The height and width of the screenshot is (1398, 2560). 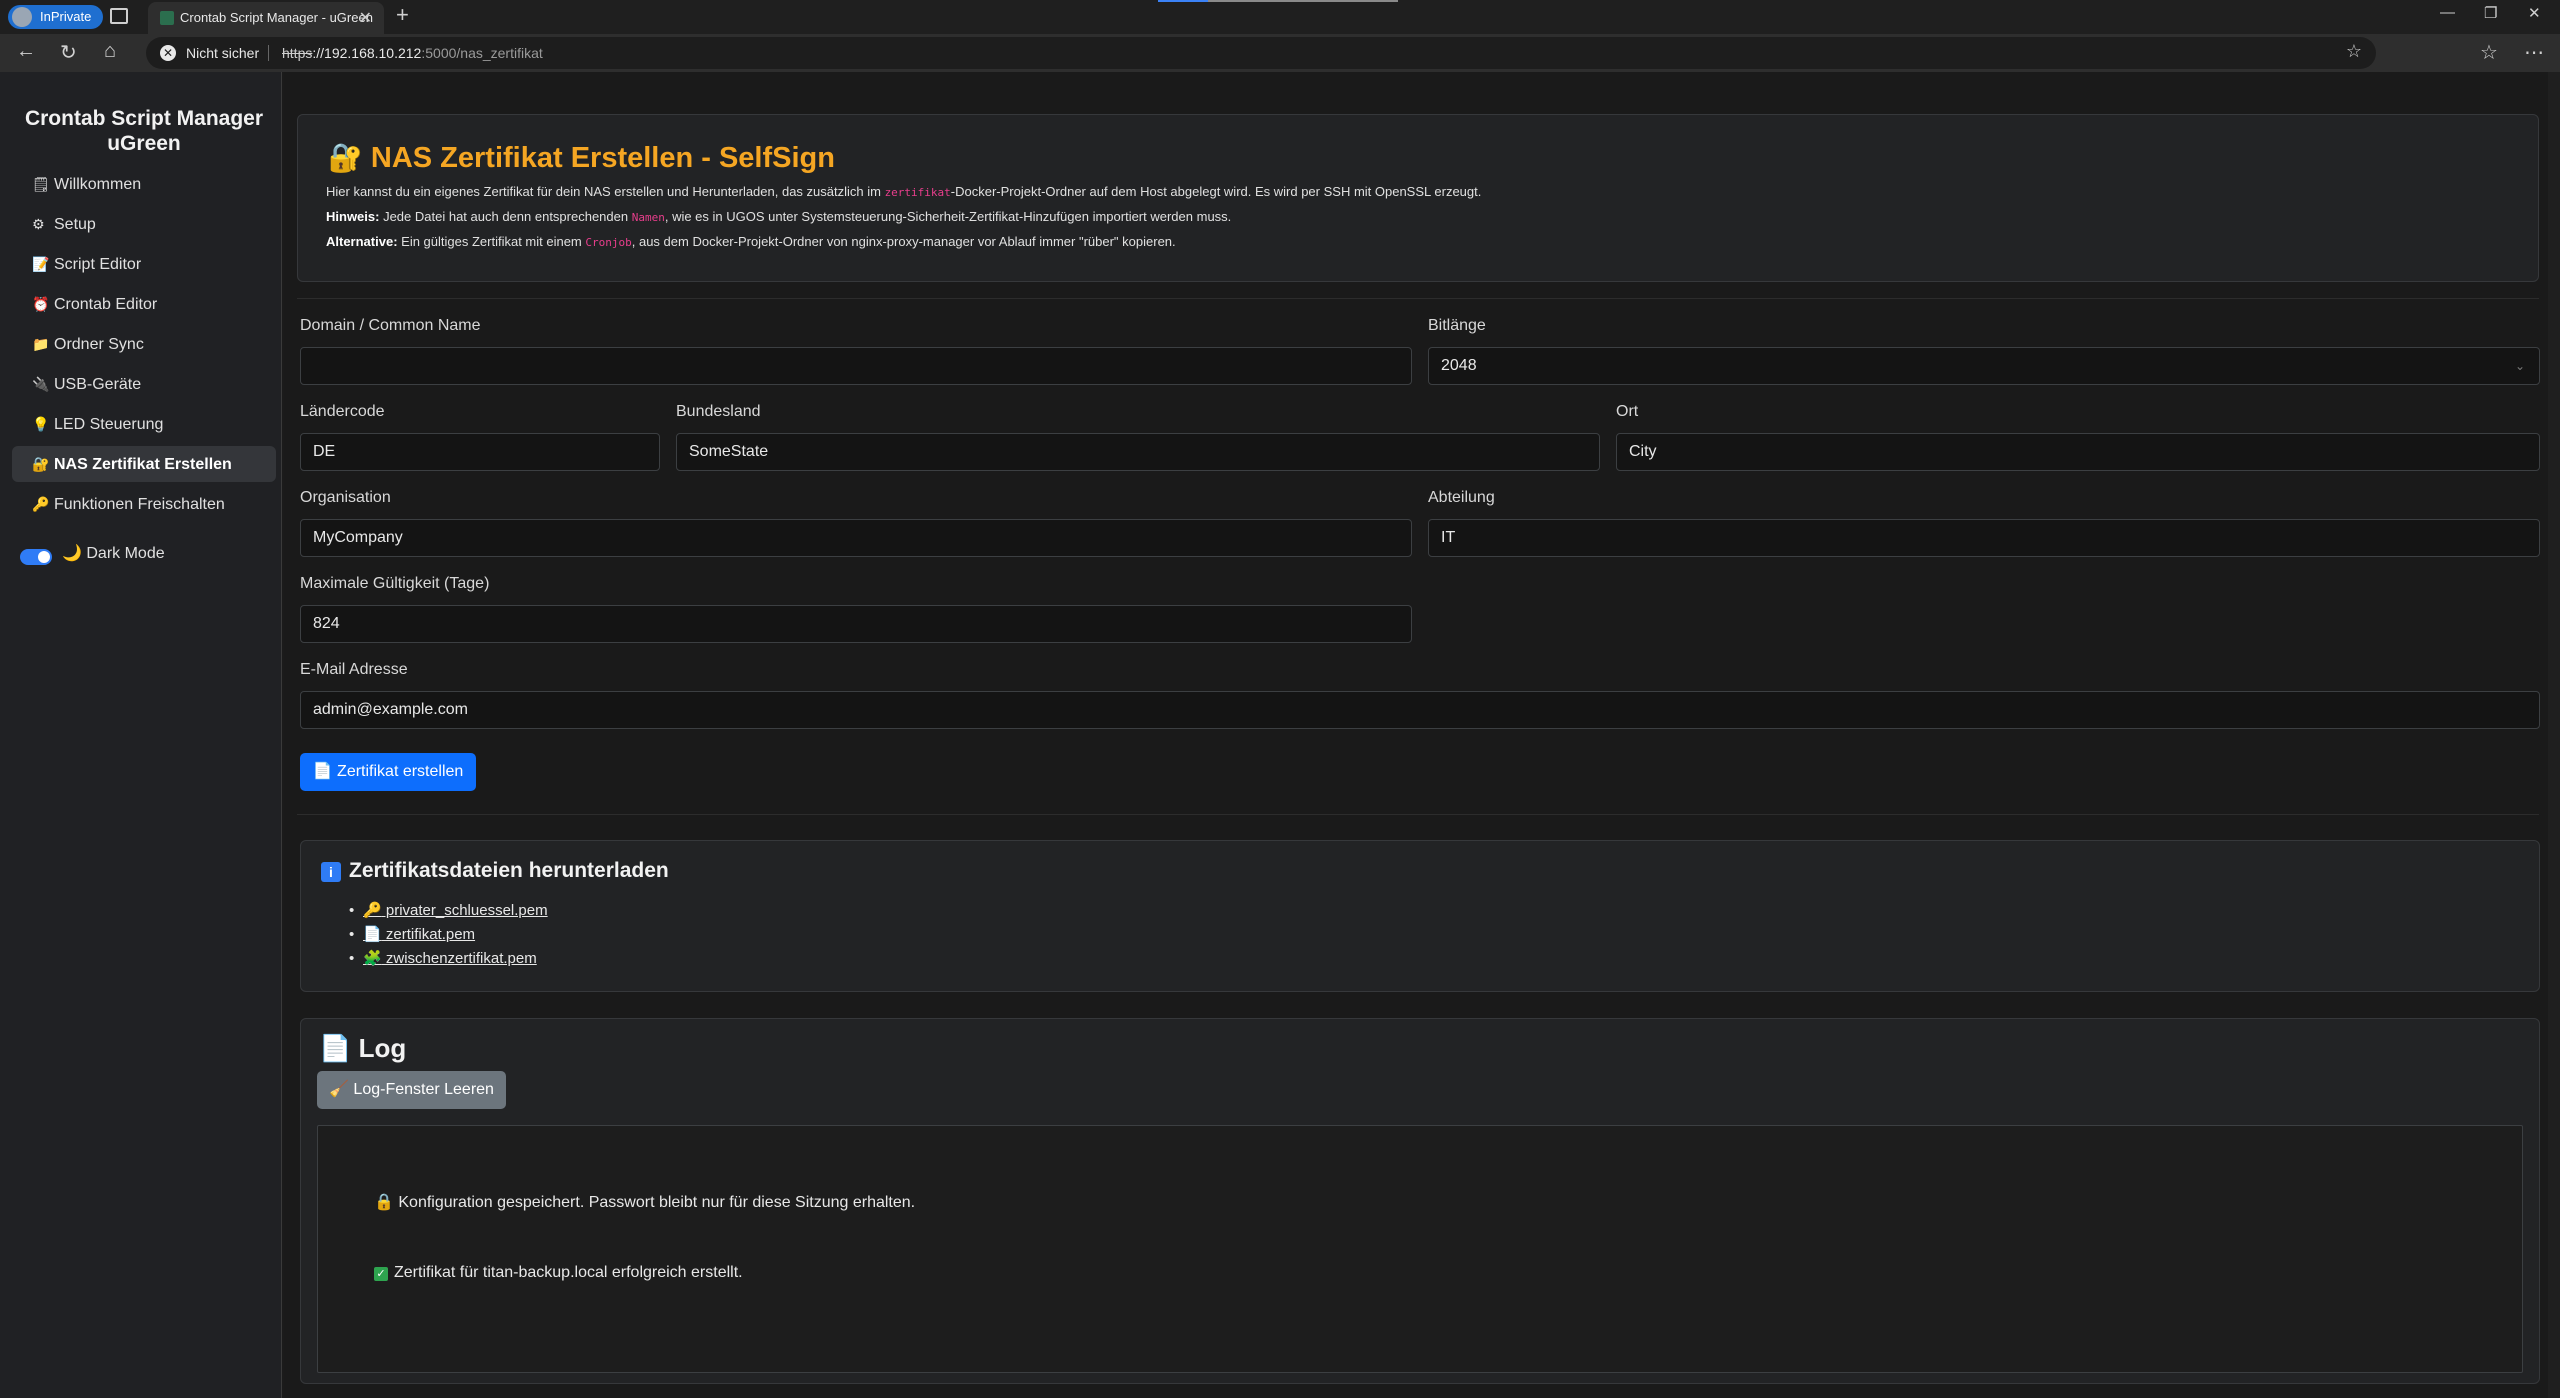 What do you see at coordinates (402, 15) in the screenshot?
I see `new-tab-button: +` at bounding box center [402, 15].